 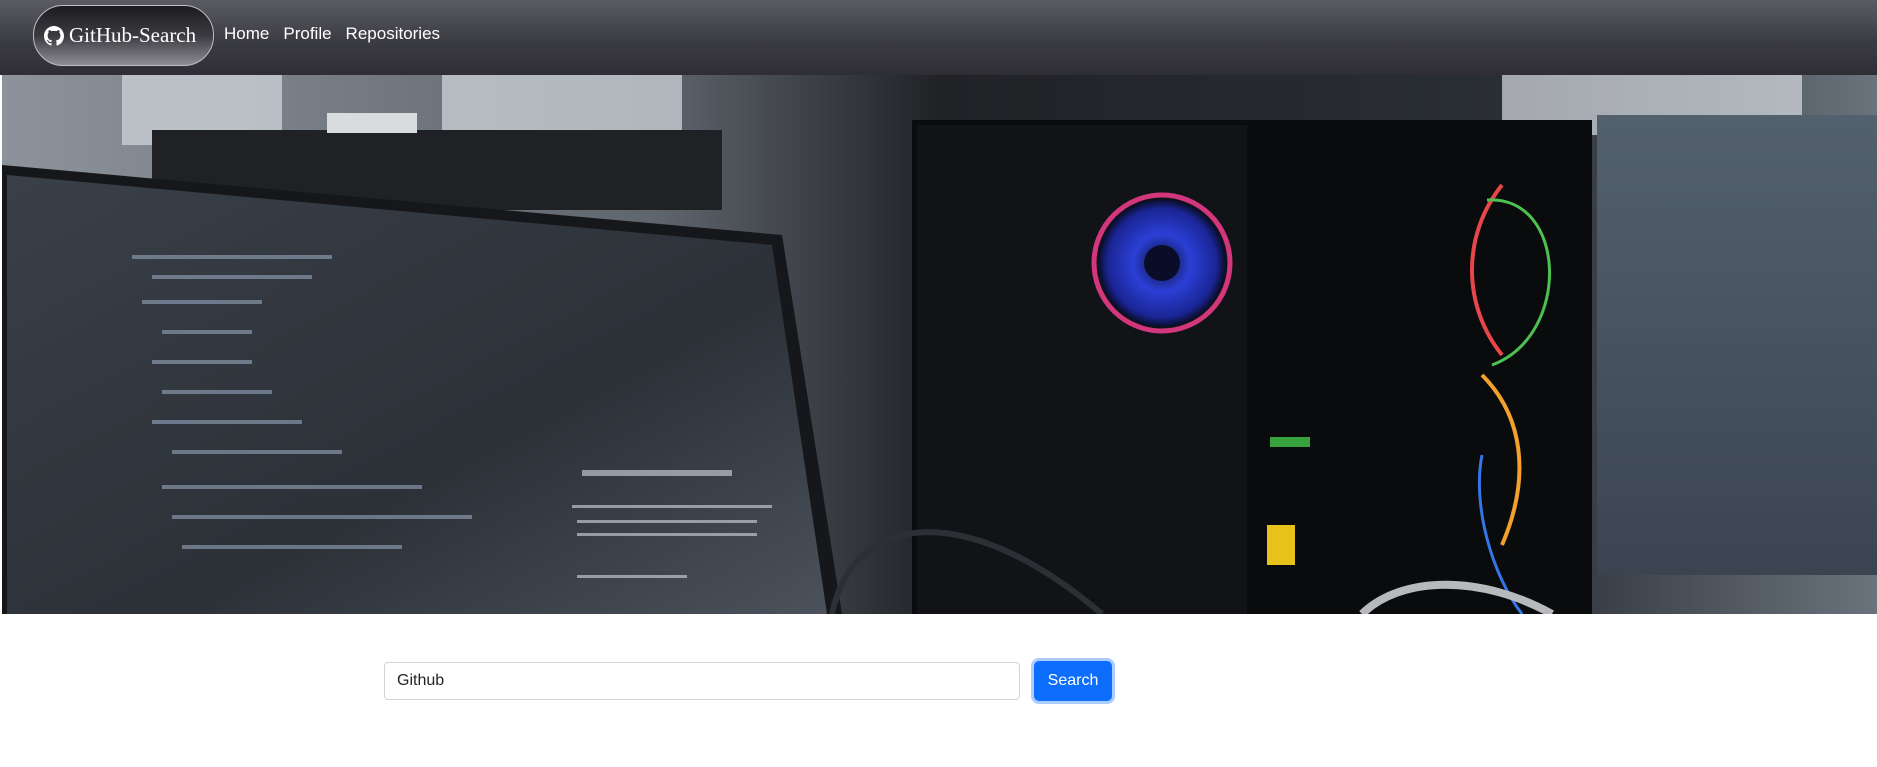 I want to click on brand-link: GitHub-Search, so click(x=123, y=35).